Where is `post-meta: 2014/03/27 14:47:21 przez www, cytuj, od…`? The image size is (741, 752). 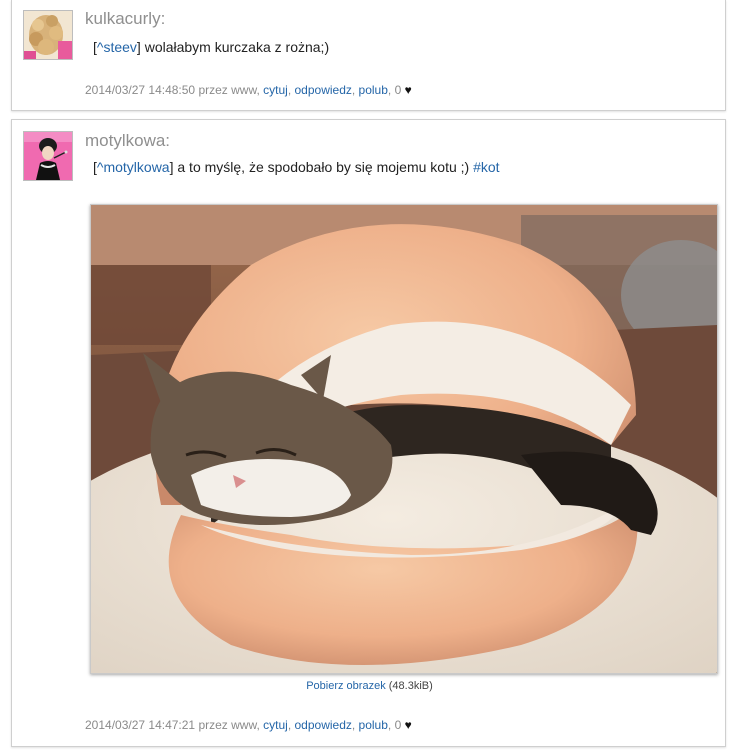
post-meta: 2014/03/27 14:47:21 przez www, cytuj, od… is located at coordinates (248, 725).